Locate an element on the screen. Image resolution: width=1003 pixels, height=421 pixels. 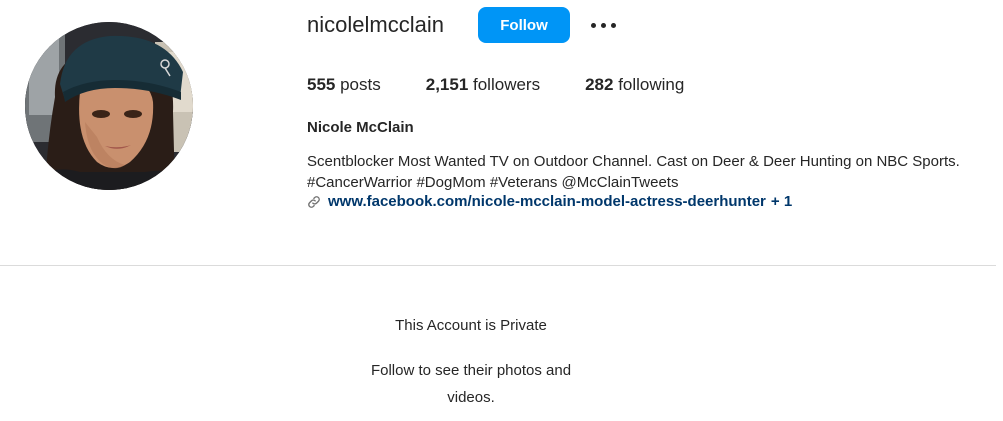
profile-photo is located at coordinates (109, 106).